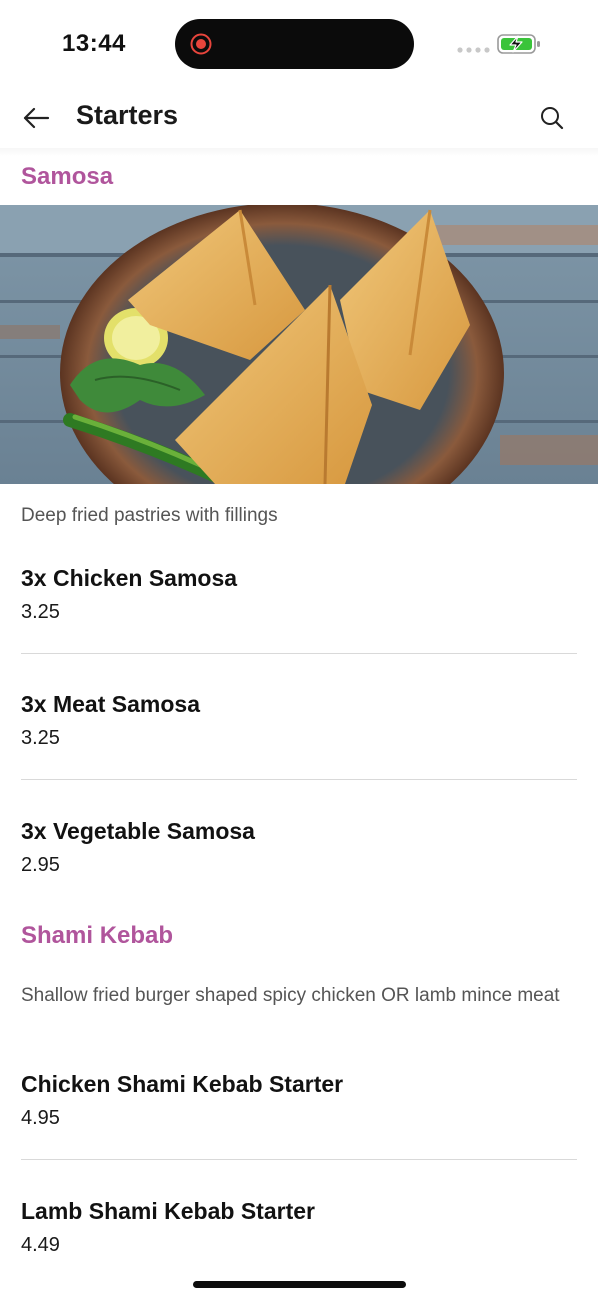 This screenshot has width=598, height=1300. Describe the element at coordinates (473, 50) in the screenshot. I see `signal-dots-icon` at that location.